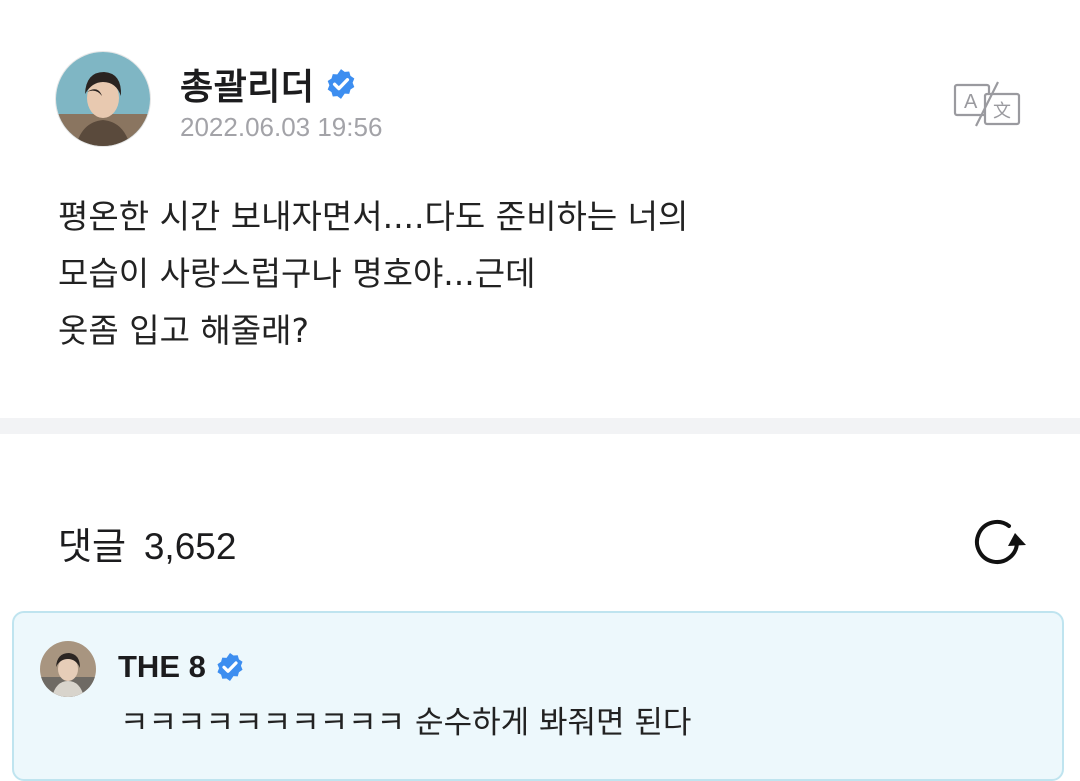  I want to click on section-divider, so click(540, 426).